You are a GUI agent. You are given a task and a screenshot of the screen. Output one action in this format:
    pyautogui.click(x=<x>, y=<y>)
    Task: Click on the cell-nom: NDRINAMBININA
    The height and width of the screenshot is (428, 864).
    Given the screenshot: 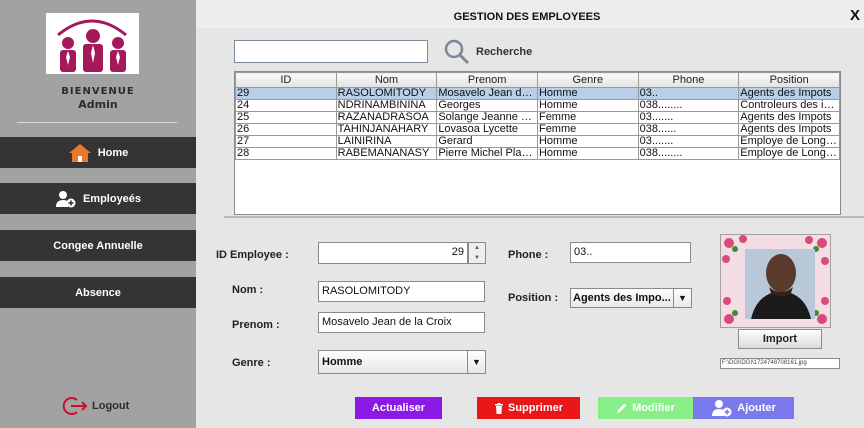 What is the action you would take?
    pyautogui.click(x=386, y=105)
    